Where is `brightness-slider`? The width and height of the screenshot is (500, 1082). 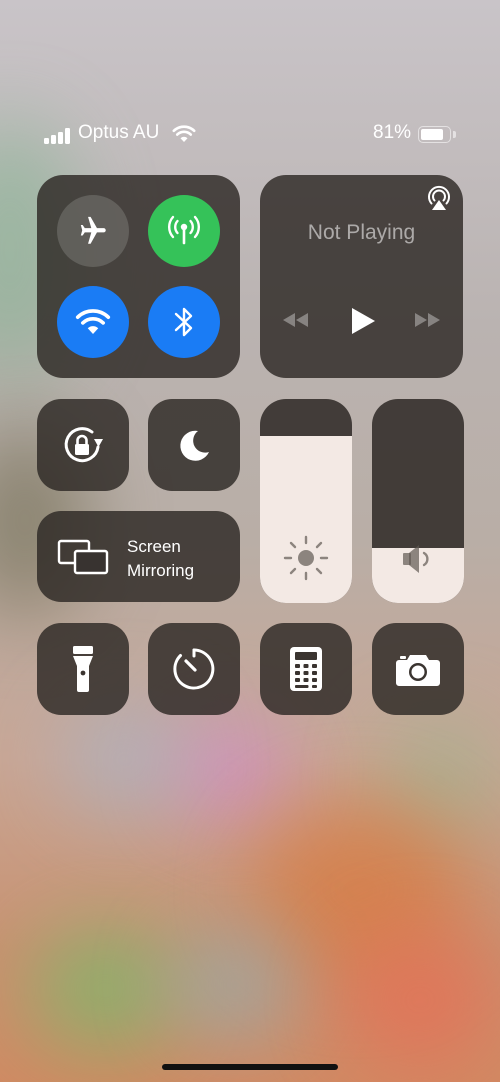 brightness-slider is located at coordinates (306, 501).